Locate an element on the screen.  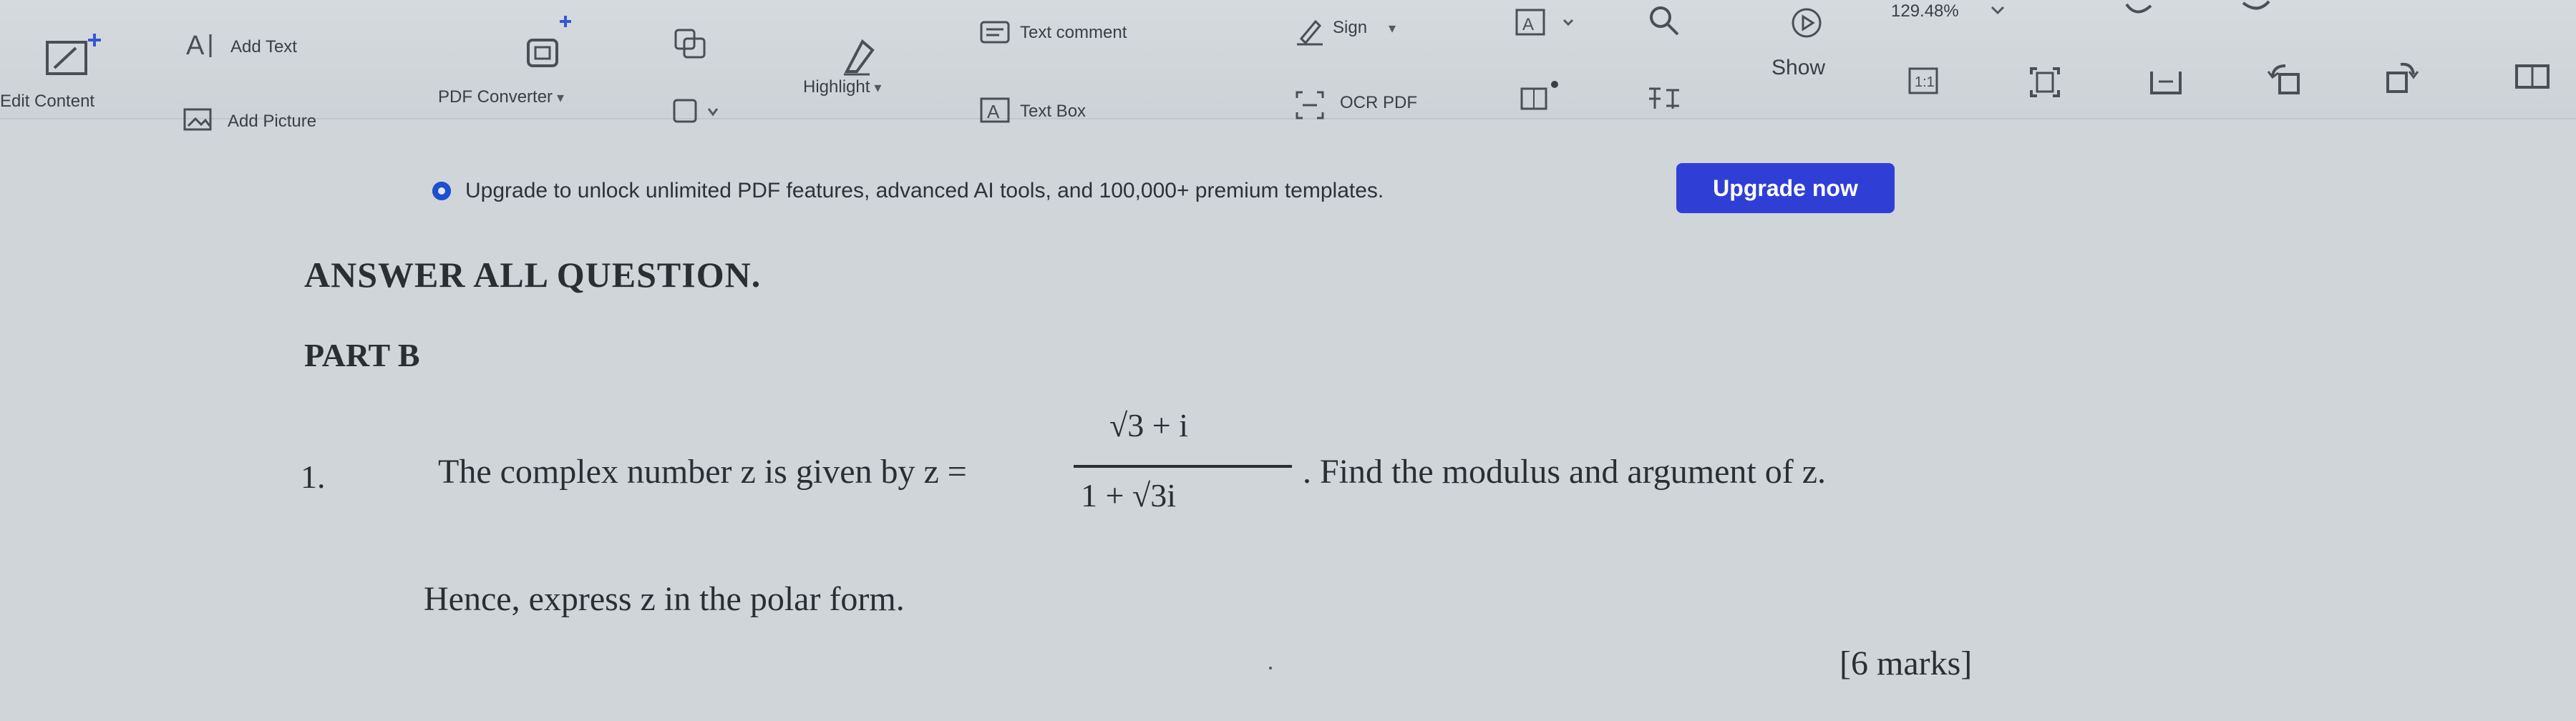
show-label: Show is located at coordinates (1798, 68).